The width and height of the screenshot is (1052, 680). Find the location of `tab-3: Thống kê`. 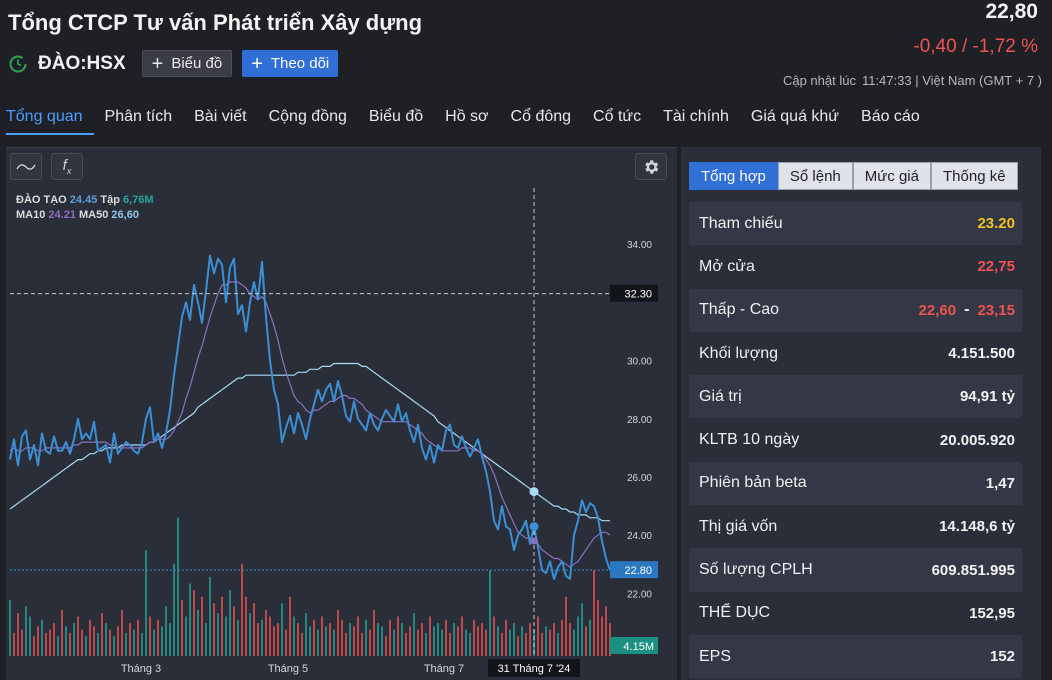

tab-3: Thống kê is located at coordinates (974, 176).